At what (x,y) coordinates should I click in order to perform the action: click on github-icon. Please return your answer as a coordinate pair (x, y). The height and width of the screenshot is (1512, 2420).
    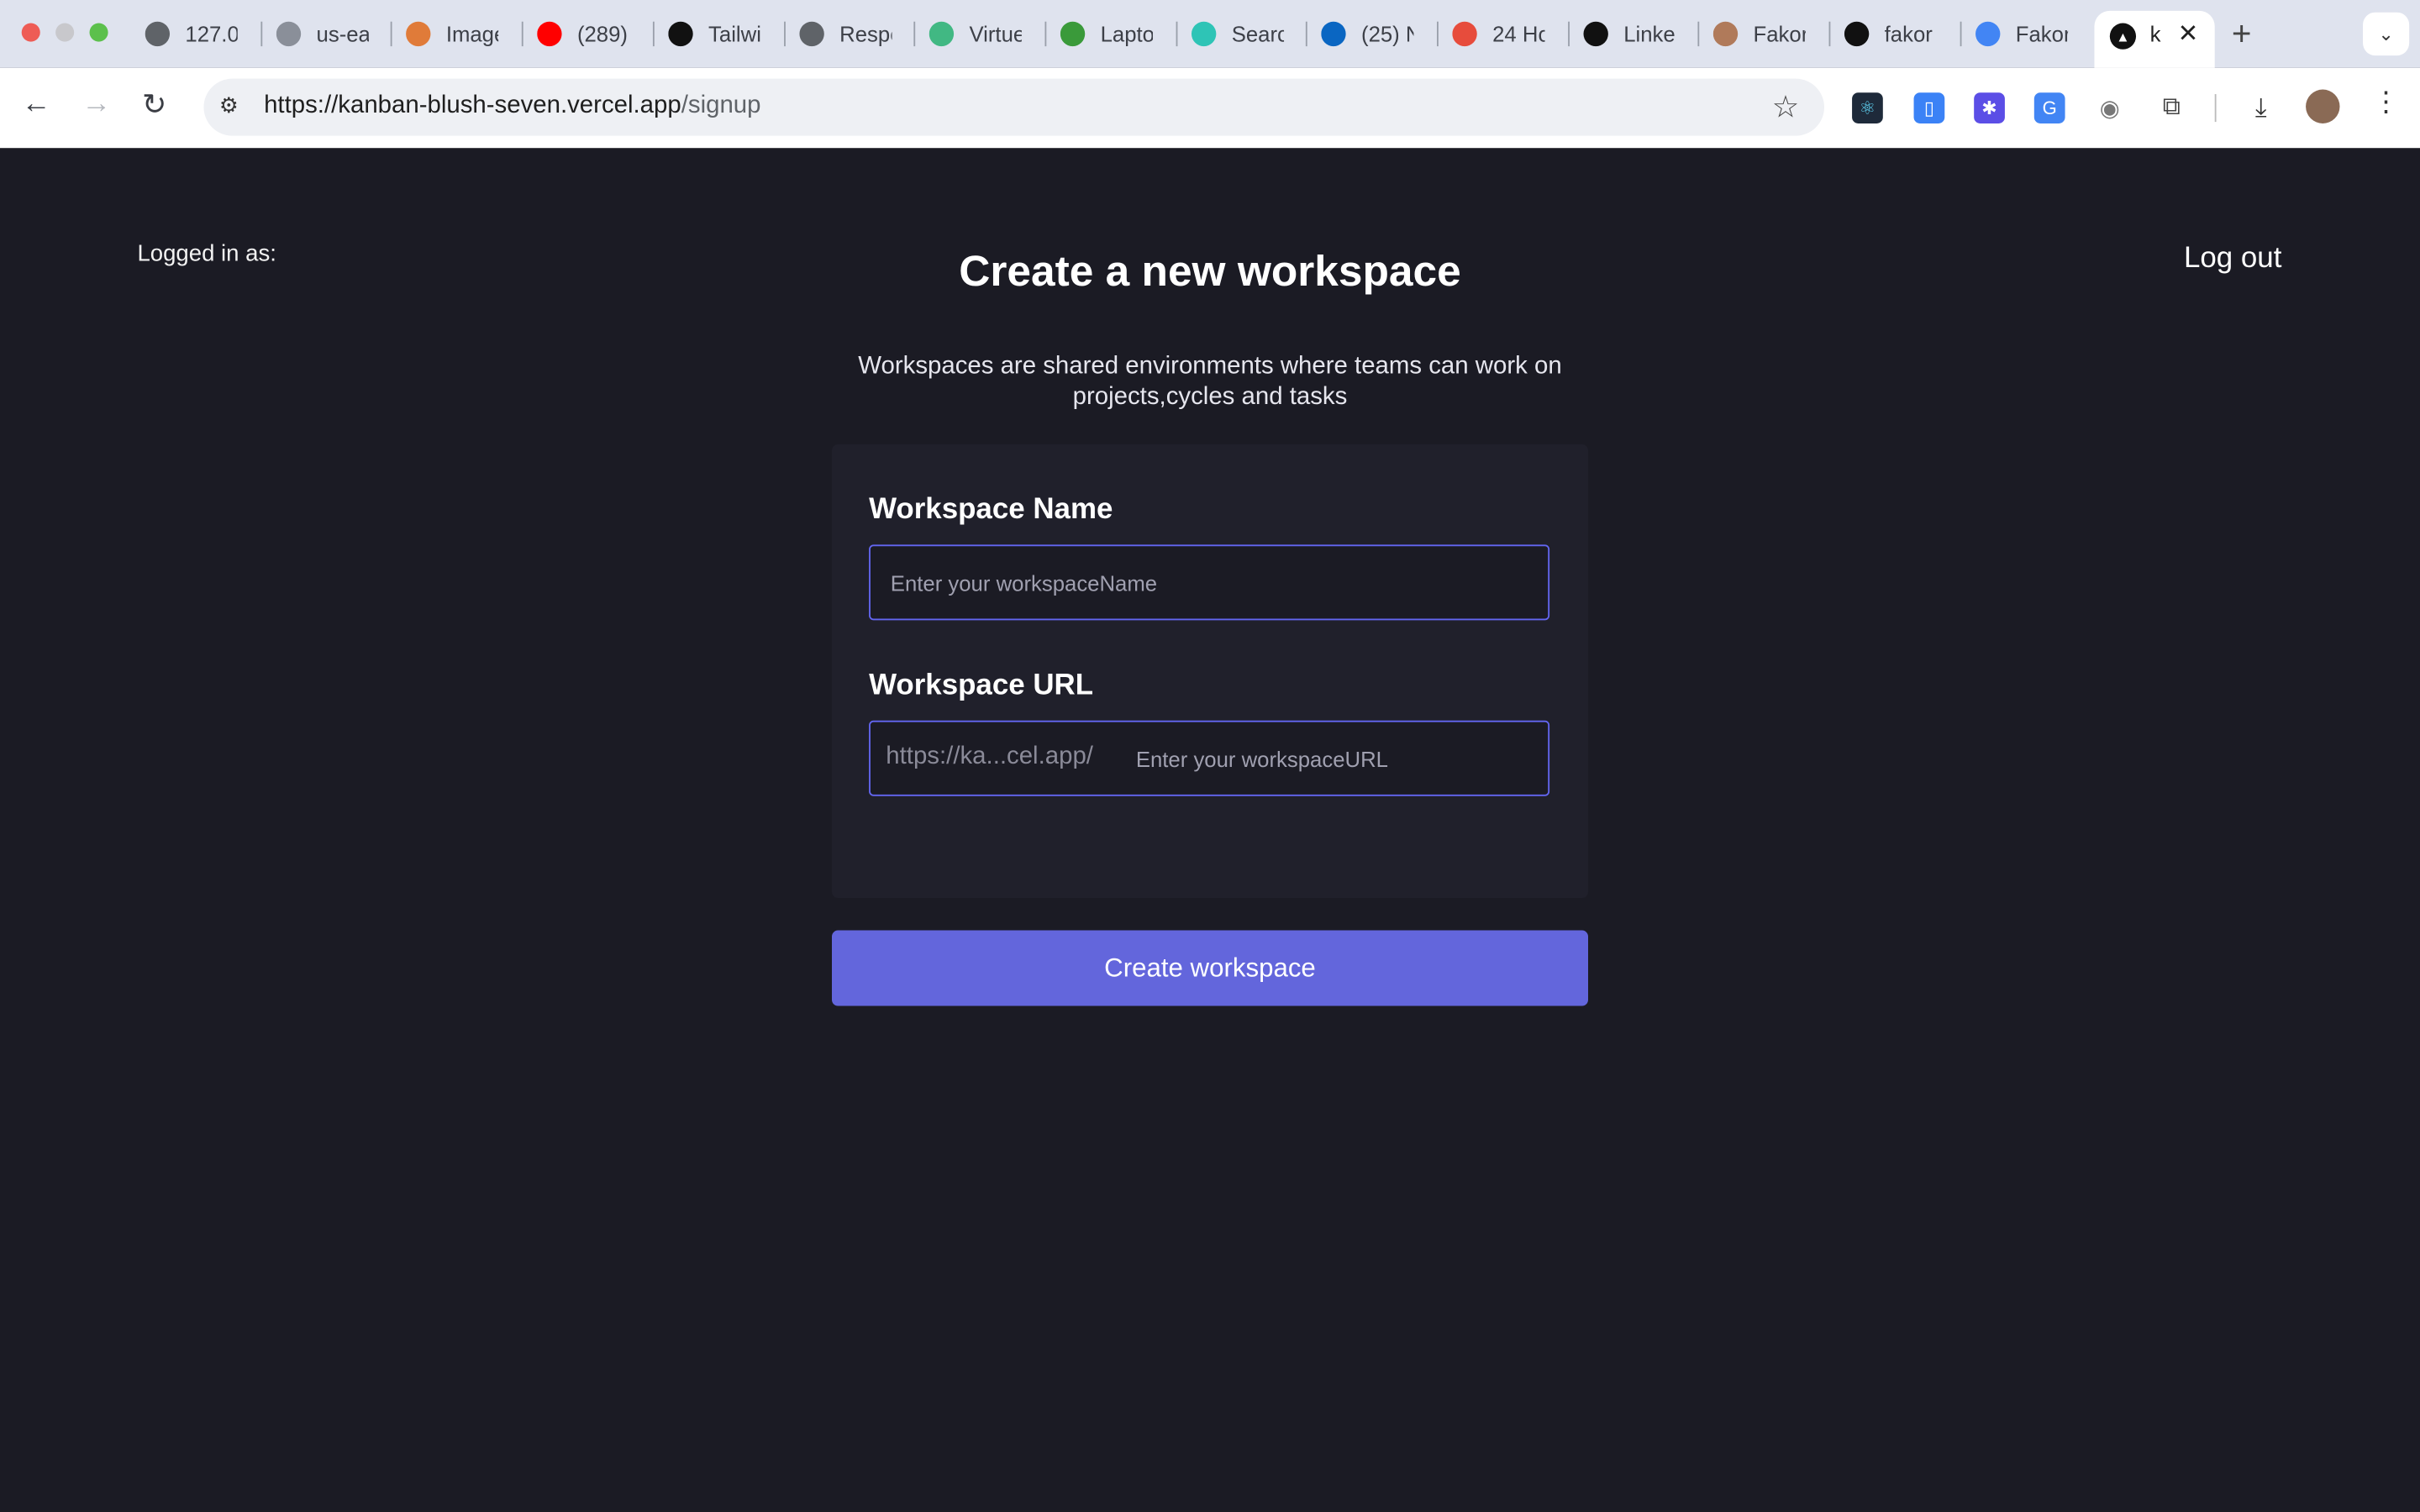
    Looking at the image, I should click on (1857, 34).